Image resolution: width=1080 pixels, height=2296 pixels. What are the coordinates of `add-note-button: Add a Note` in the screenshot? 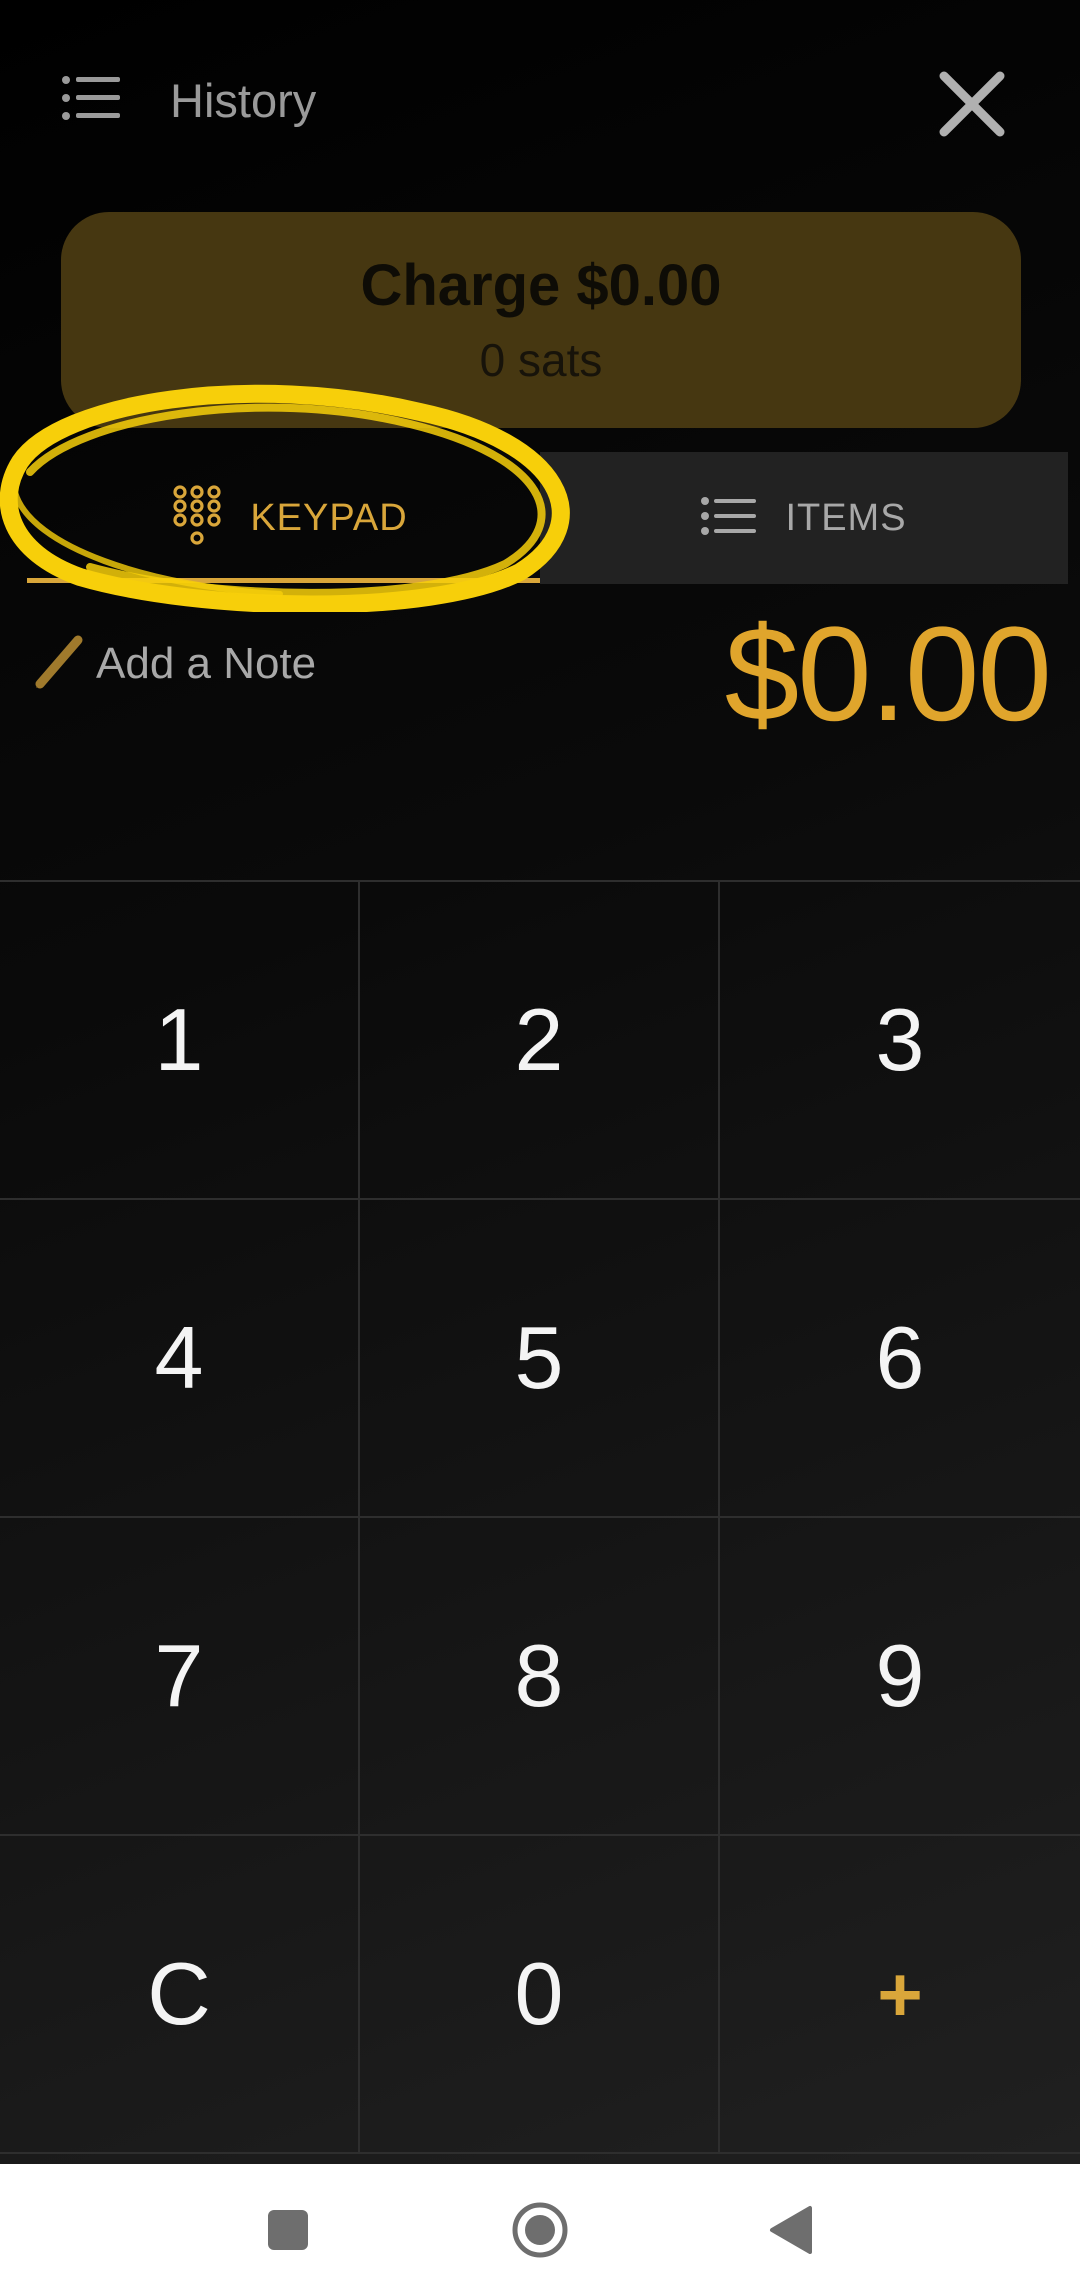 It's located at (174, 664).